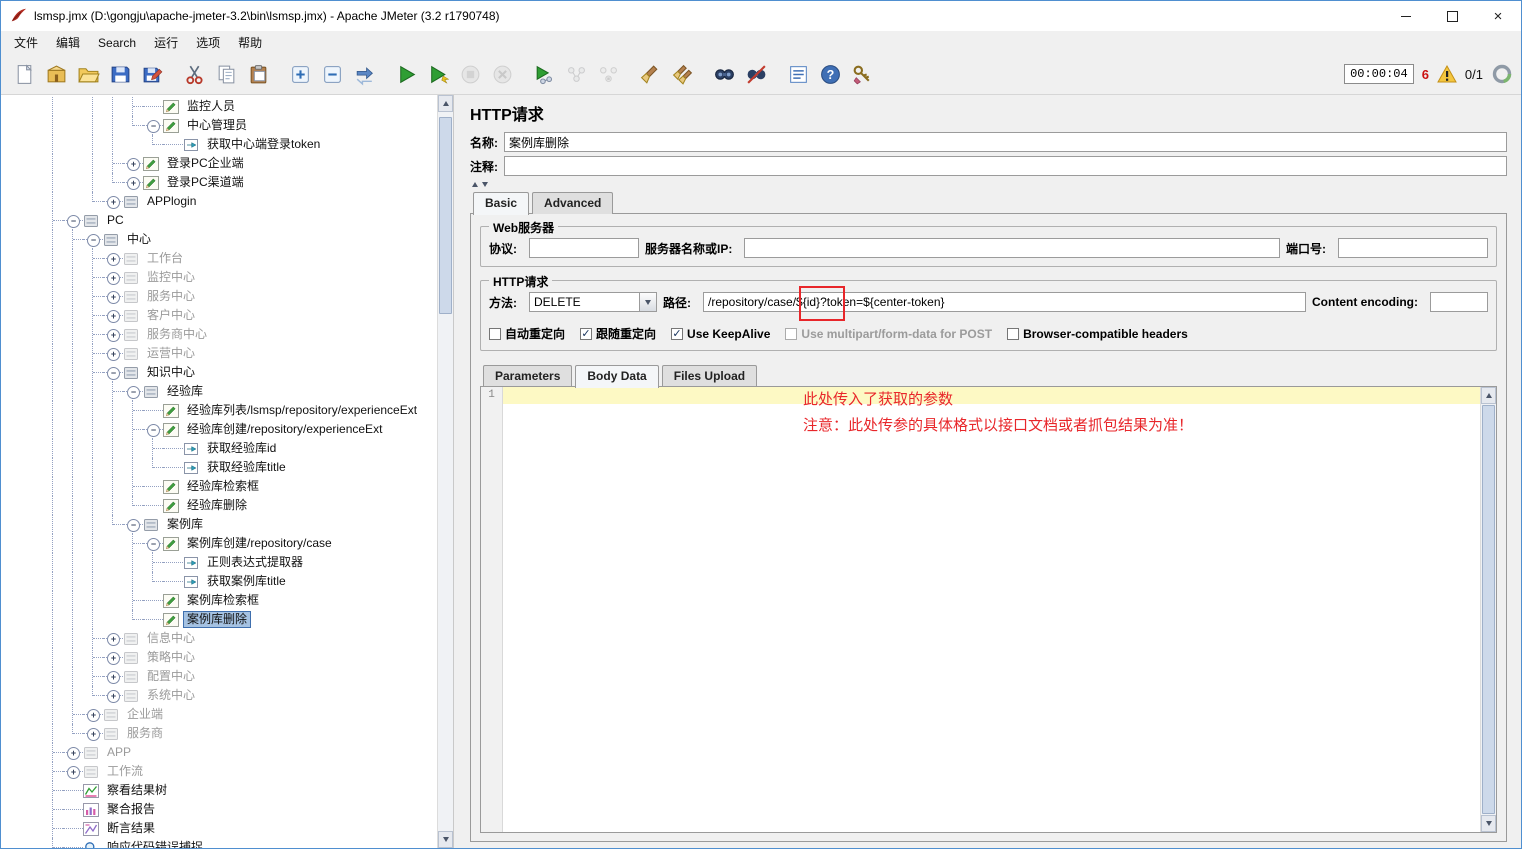  What do you see at coordinates (240, 182) in the screenshot?
I see `tree-node: + 登录PC渠道端` at bounding box center [240, 182].